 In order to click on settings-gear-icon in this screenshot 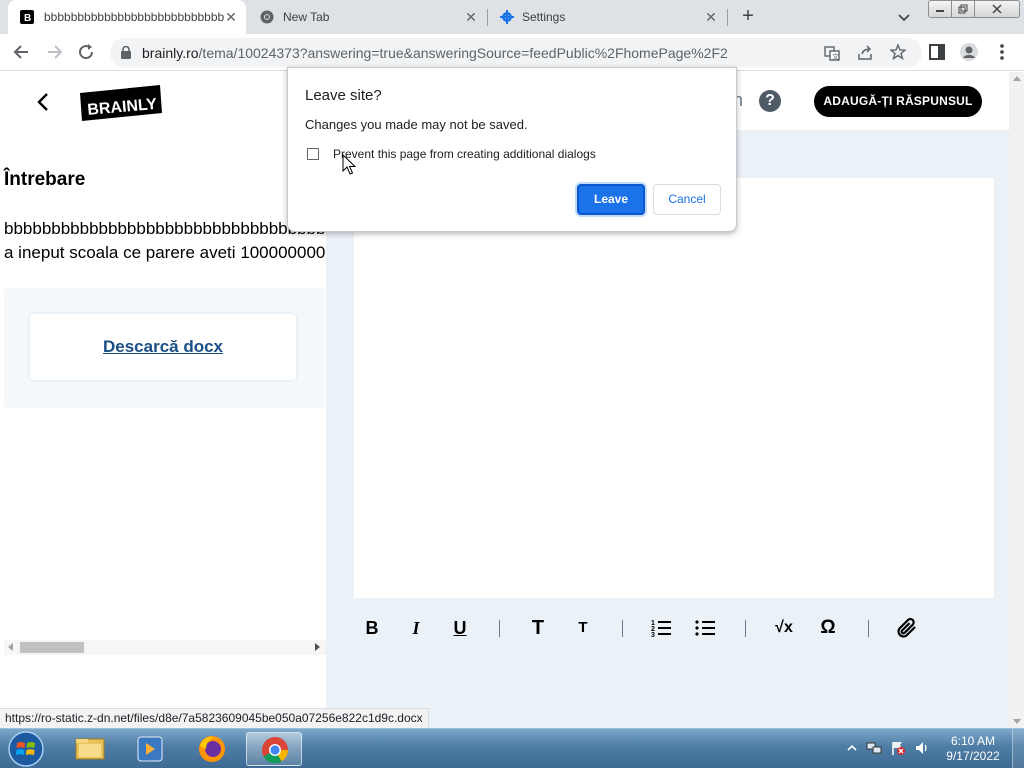, I will do `click(507, 17)`.